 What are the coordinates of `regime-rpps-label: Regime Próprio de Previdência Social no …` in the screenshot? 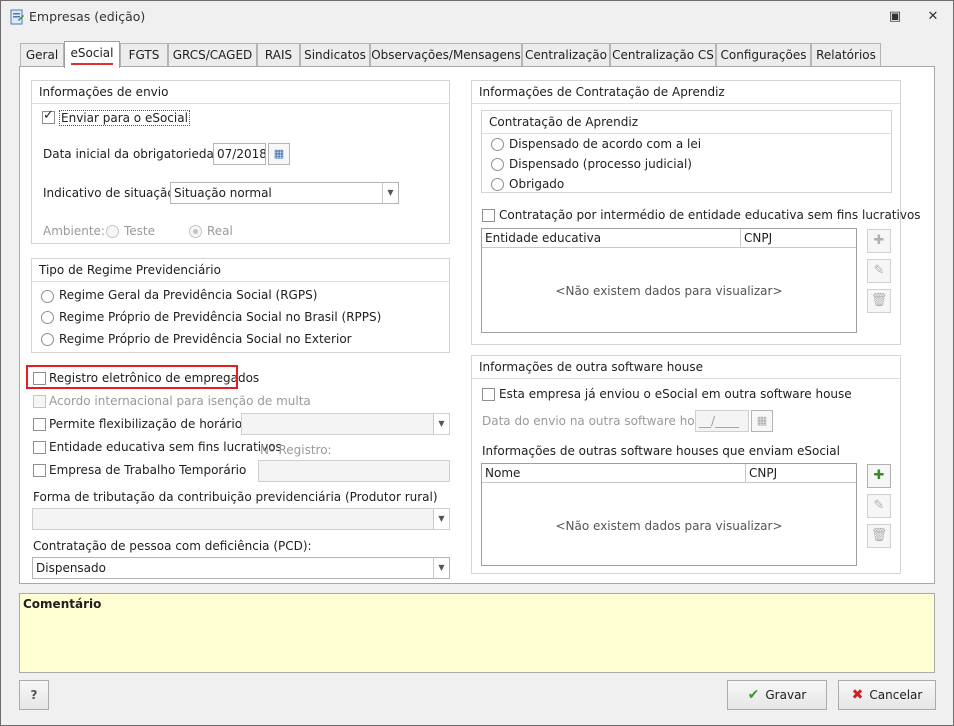 It's located at (220, 317).